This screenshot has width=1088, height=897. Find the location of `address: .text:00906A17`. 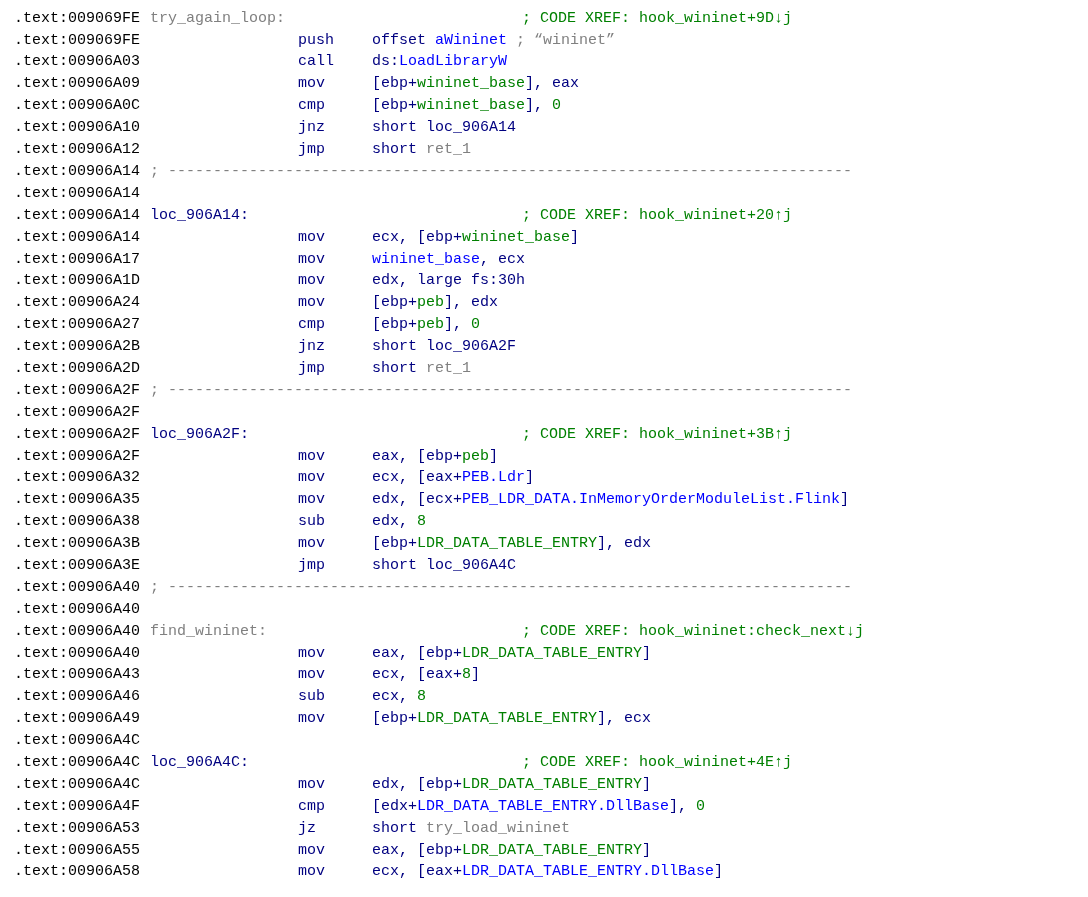

address: .text:00906A17 is located at coordinates (78, 259).